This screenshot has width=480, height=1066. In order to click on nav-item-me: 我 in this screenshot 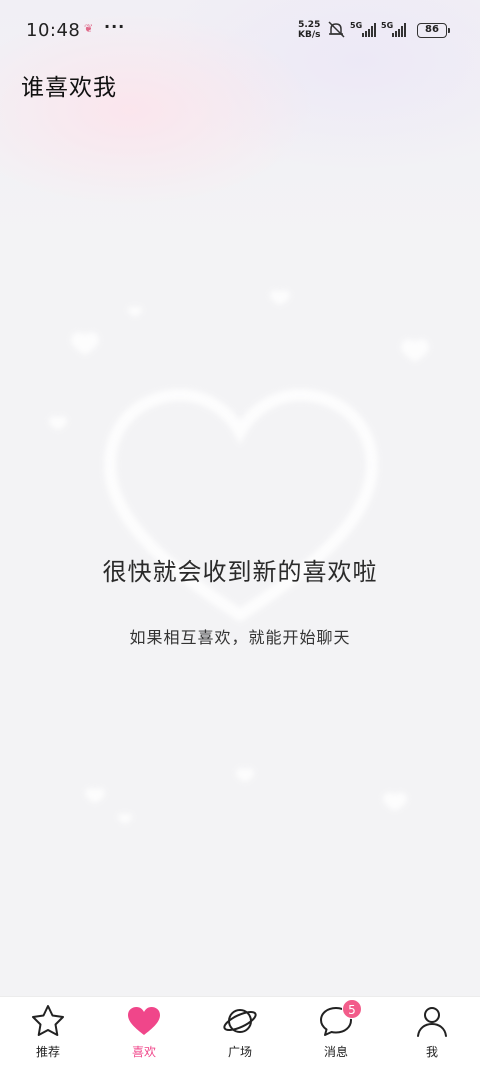, I will do `click(432, 1031)`.